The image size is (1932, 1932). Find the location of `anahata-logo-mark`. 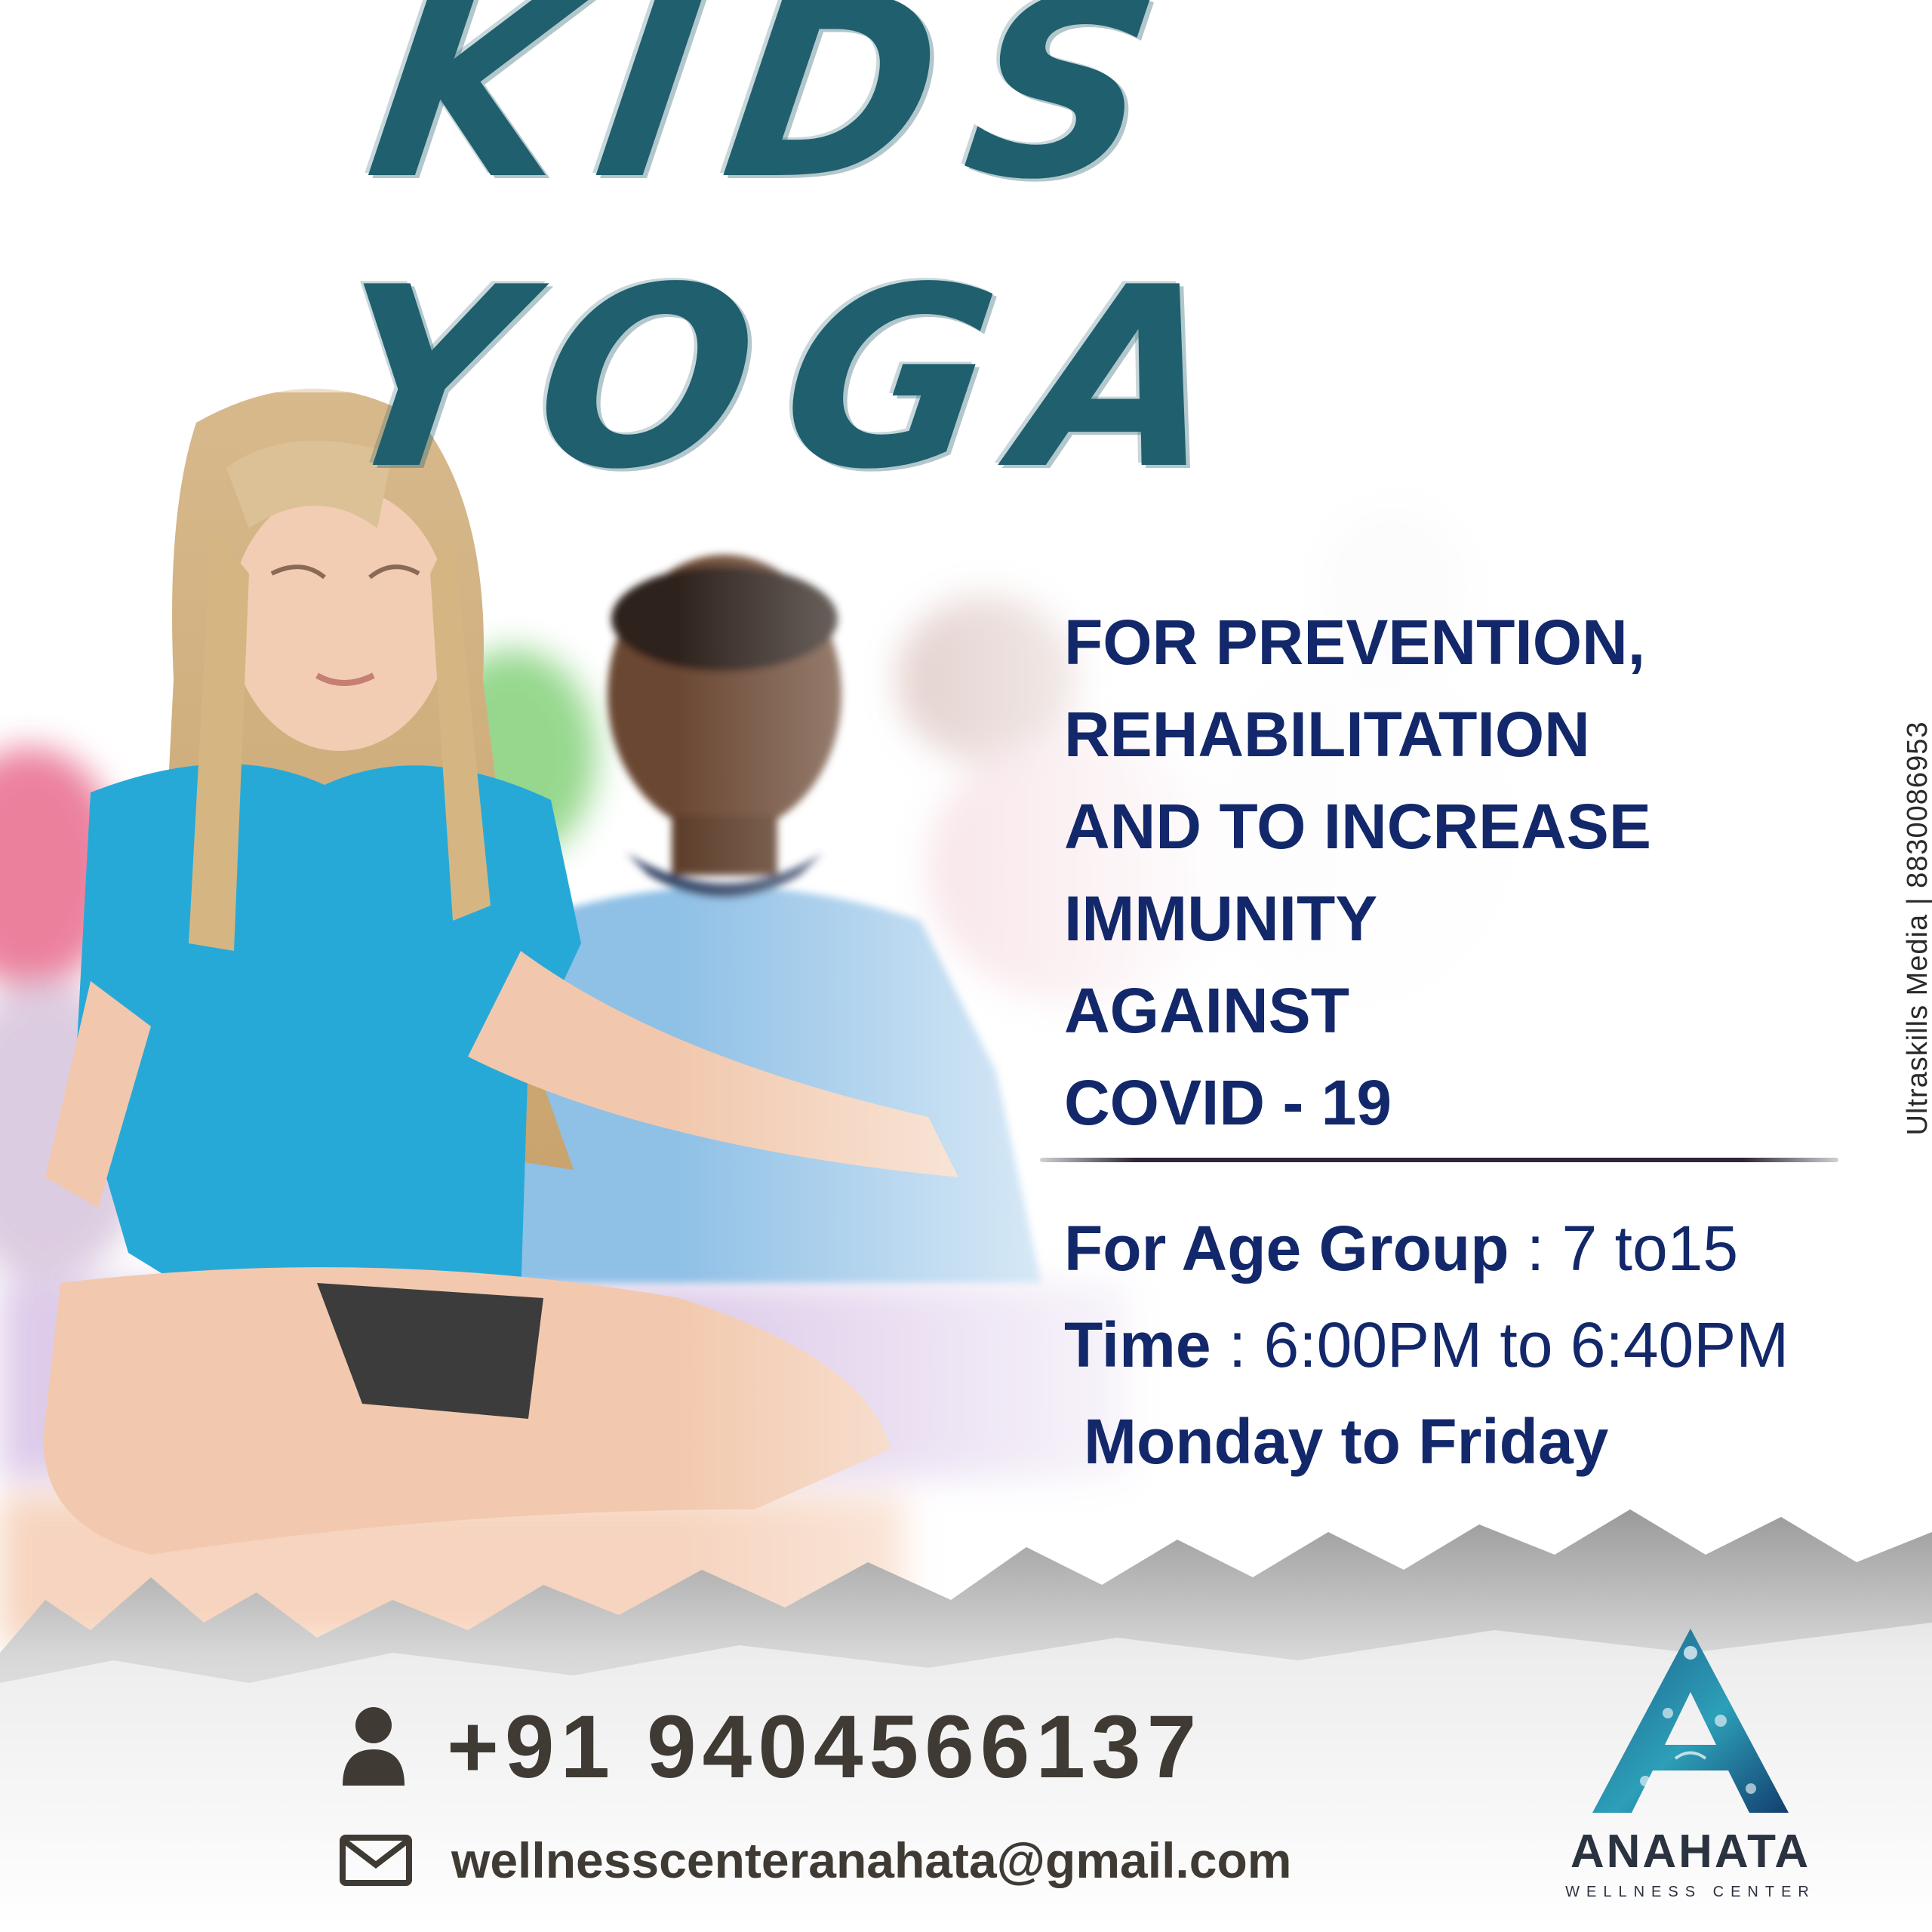

anahata-logo-mark is located at coordinates (1690, 1721).